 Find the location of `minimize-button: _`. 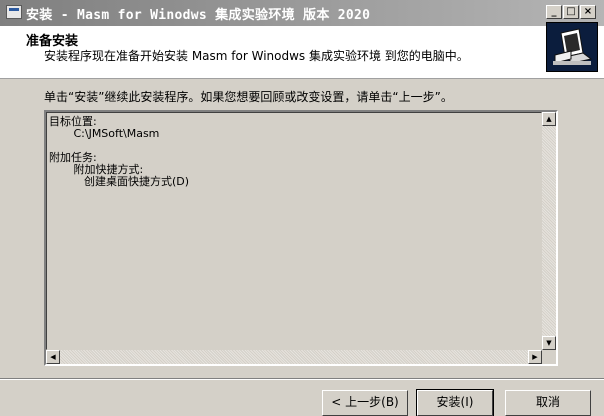

minimize-button: _ is located at coordinates (554, 12).